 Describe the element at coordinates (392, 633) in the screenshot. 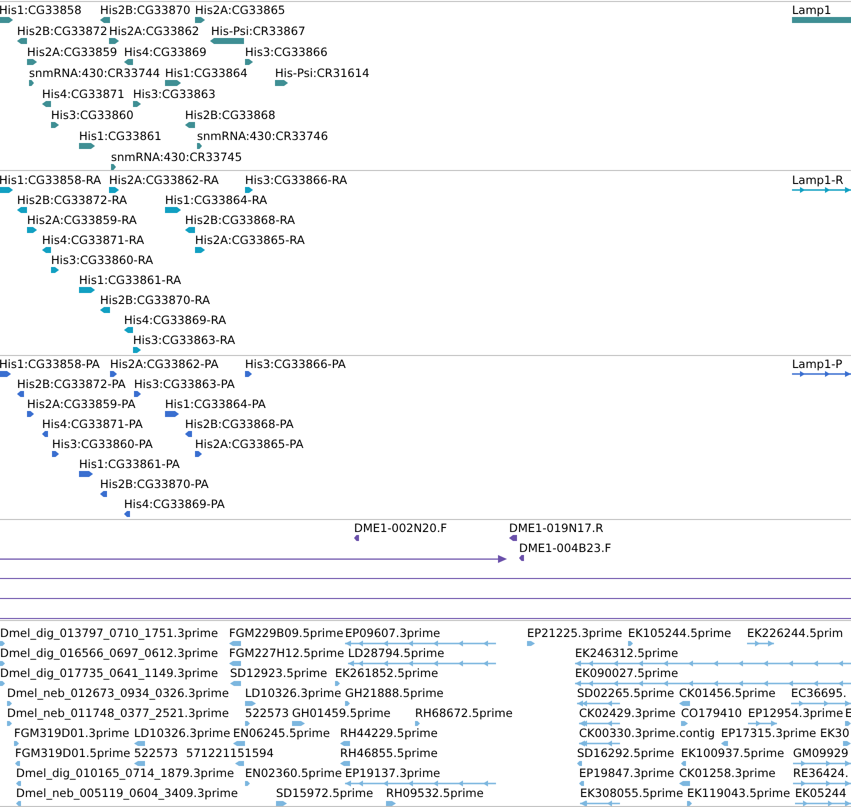

I see `feature-label: EP09607.3prime` at that location.